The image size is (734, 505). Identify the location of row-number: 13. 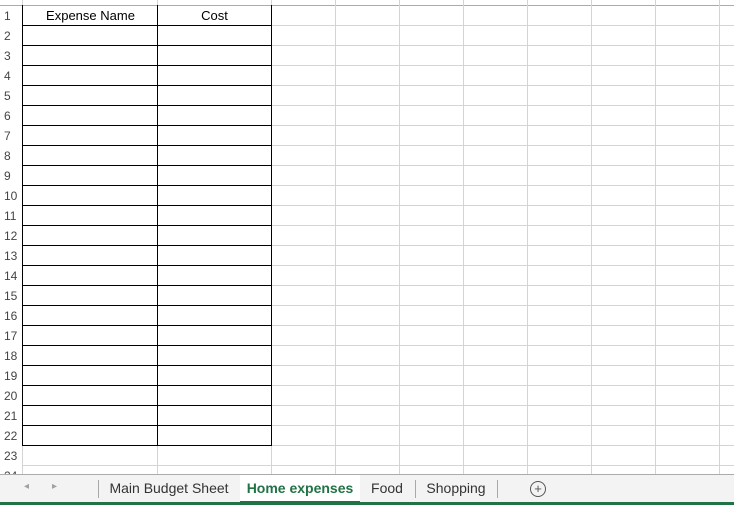
(10, 256).